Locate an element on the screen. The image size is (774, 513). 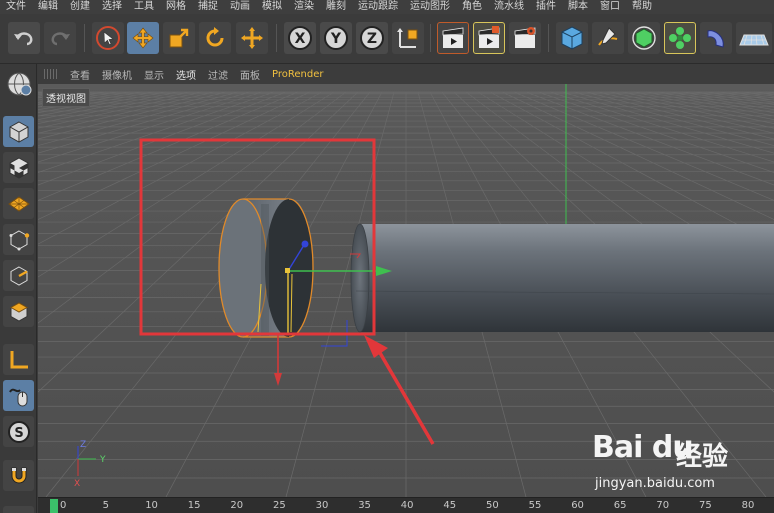
y-axis-circle-icon: Y is located at coordinates (336, 38).